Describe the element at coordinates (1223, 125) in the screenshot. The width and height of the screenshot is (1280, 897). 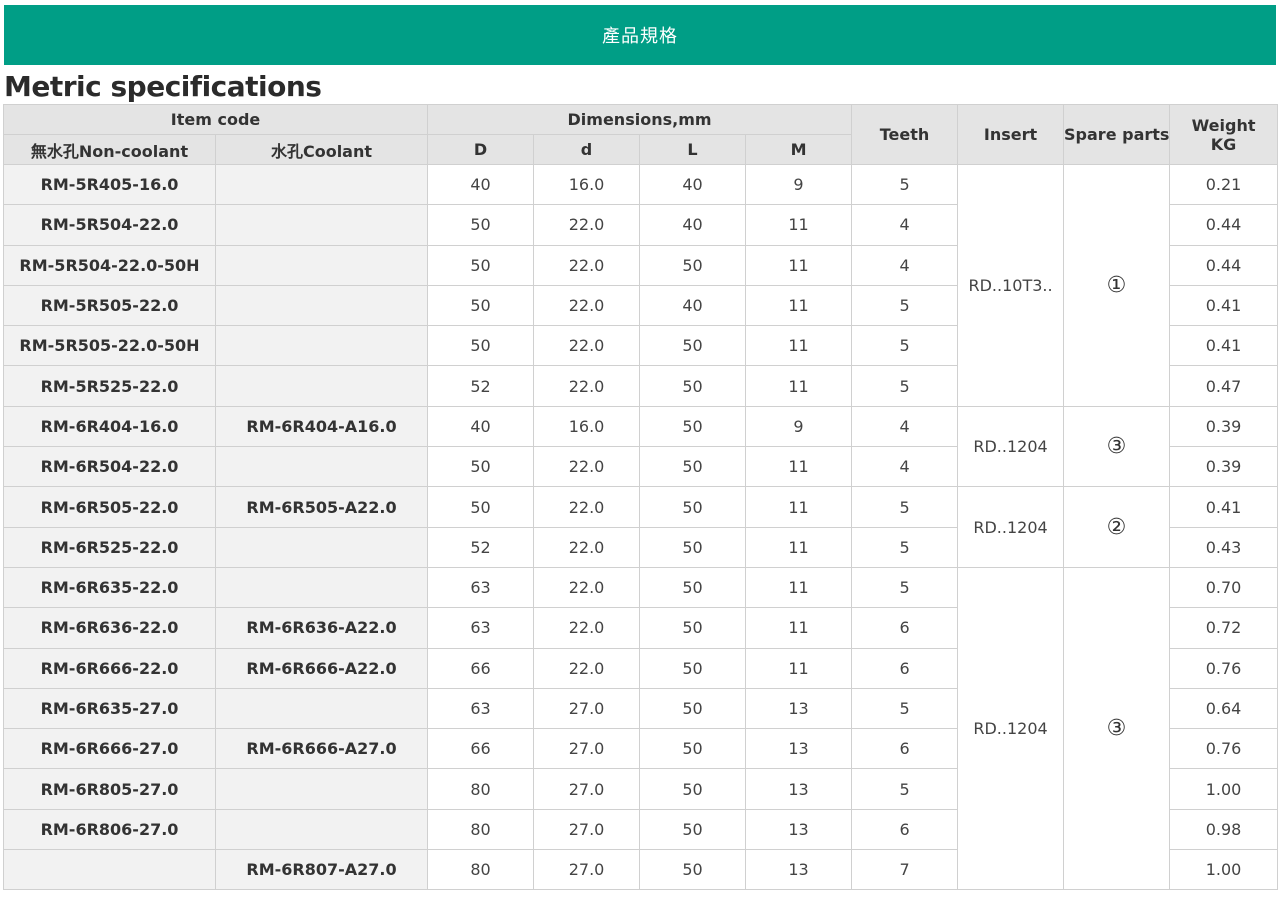
I see `header-weight-label: Weight` at that location.